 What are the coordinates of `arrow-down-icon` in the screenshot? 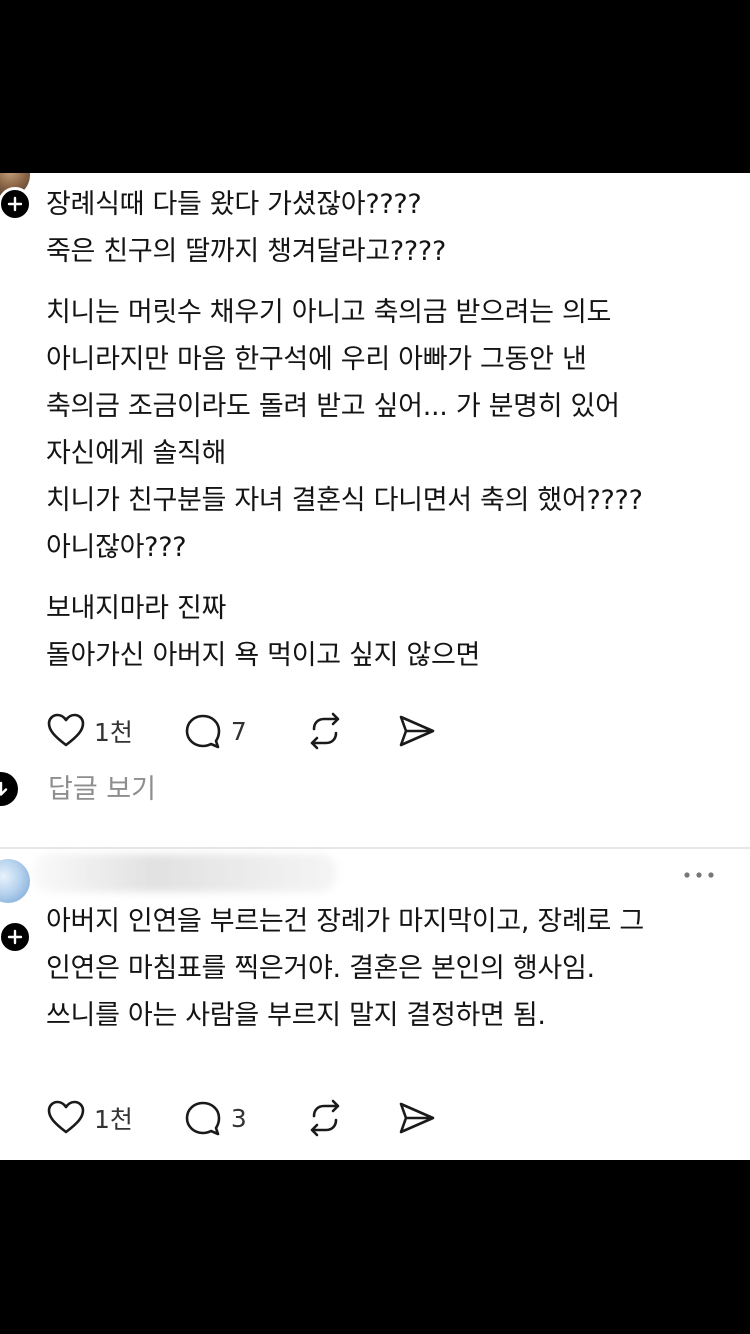 It's located at (4, 788).